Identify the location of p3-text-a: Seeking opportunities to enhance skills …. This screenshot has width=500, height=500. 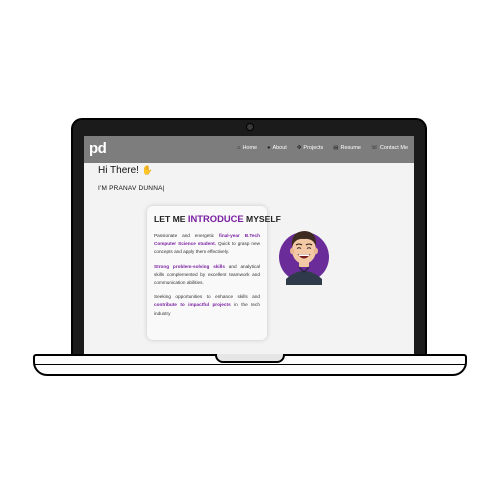
(207, 297).